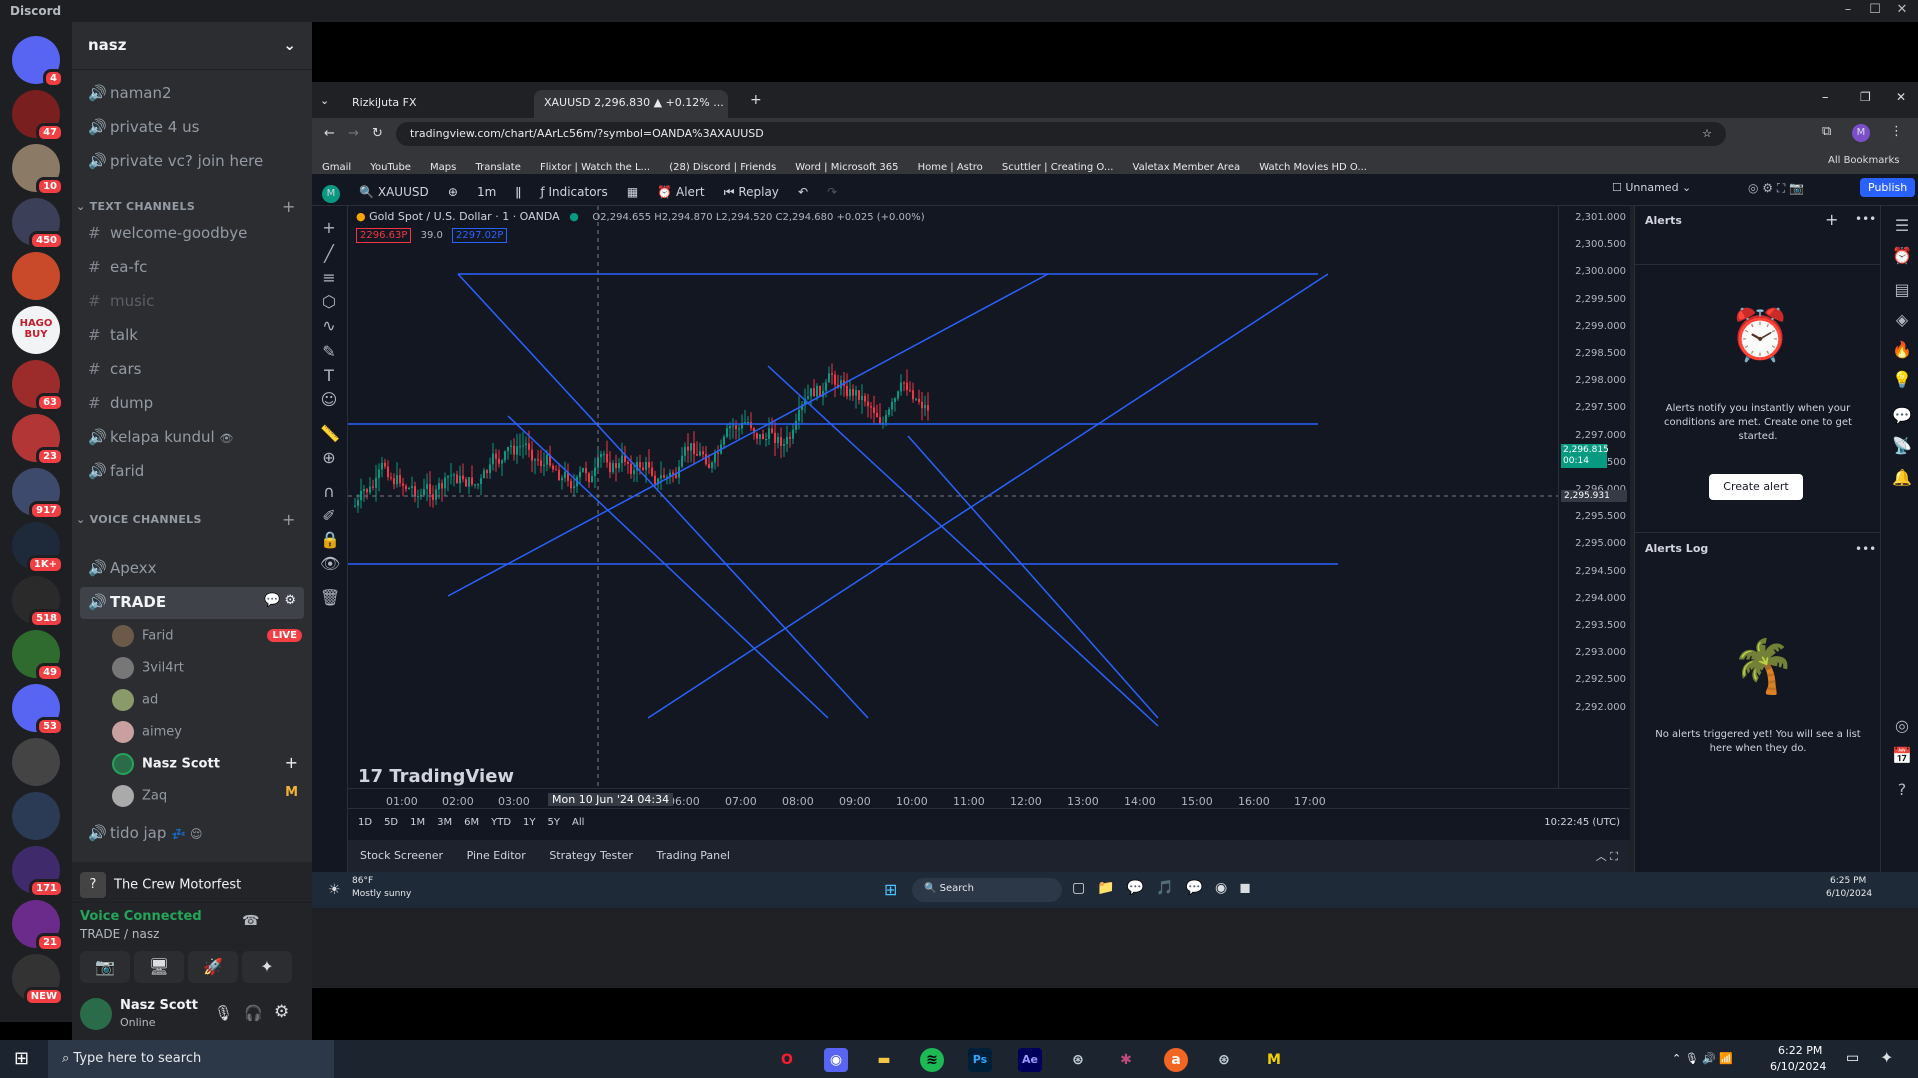  What do you see at coordinates (38, 494) in the screenshot?
I see `server-icon-server-9: 917` at bounding box center [38, 494].